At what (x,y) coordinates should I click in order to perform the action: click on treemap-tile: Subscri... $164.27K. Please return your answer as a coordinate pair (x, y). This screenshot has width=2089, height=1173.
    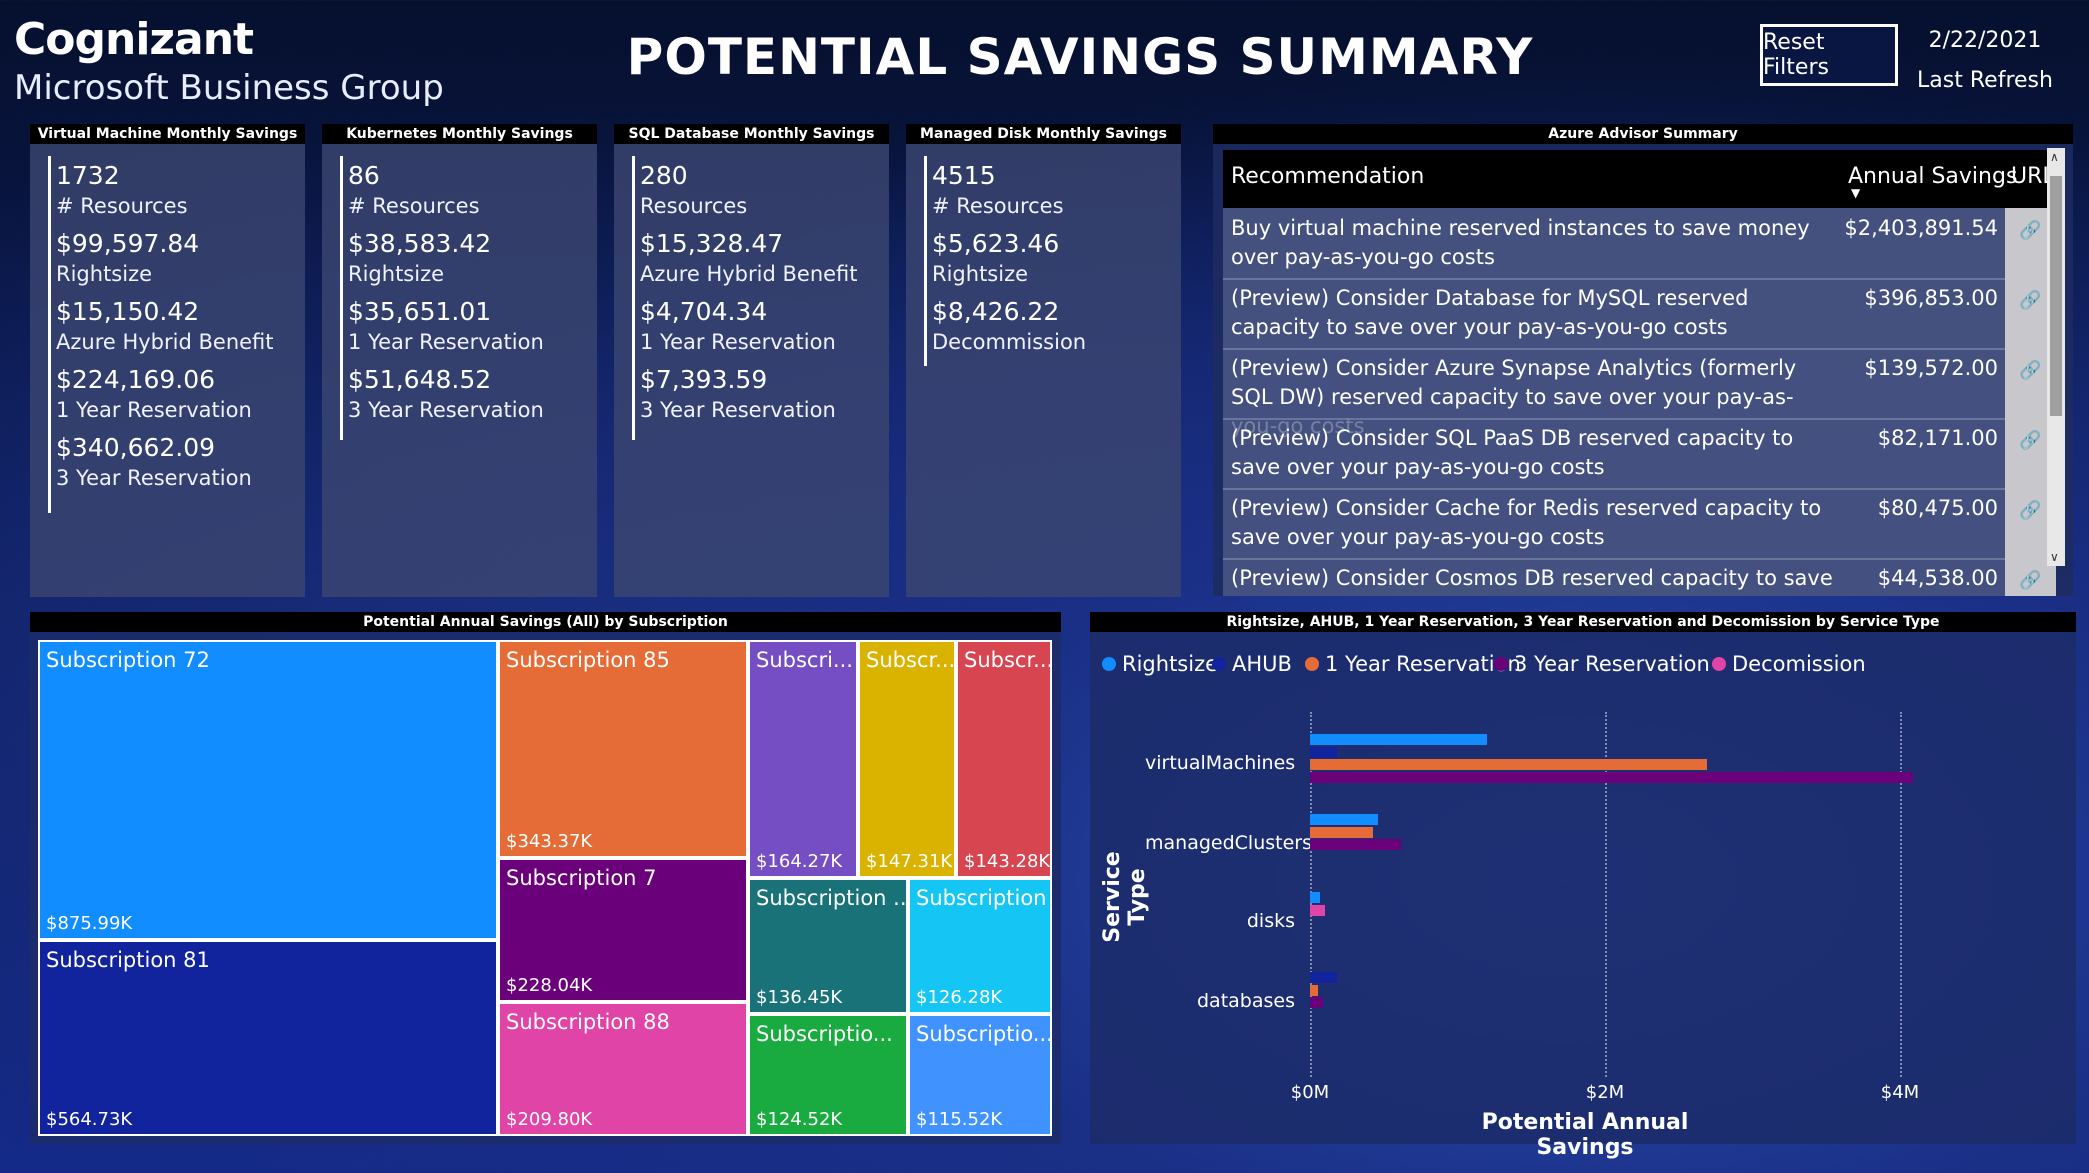
    Looking at the image, I should click on (803, 759).